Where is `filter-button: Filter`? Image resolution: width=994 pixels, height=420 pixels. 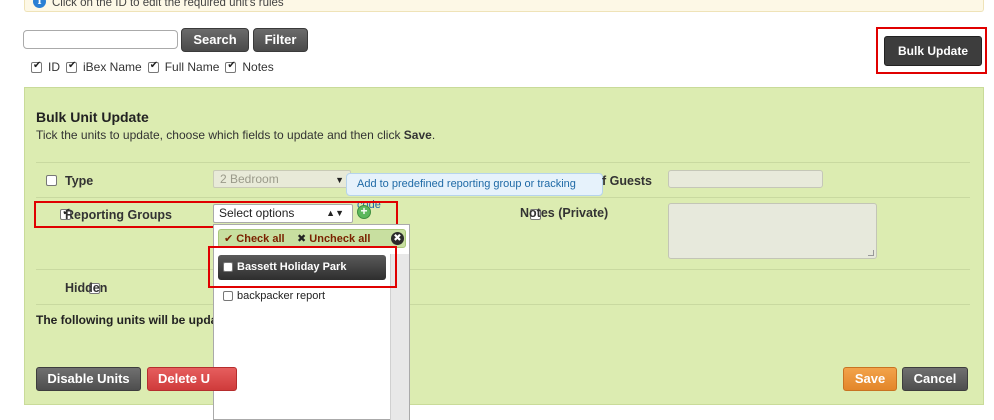
filter-button: Filter is located at coordinates (280, 40).